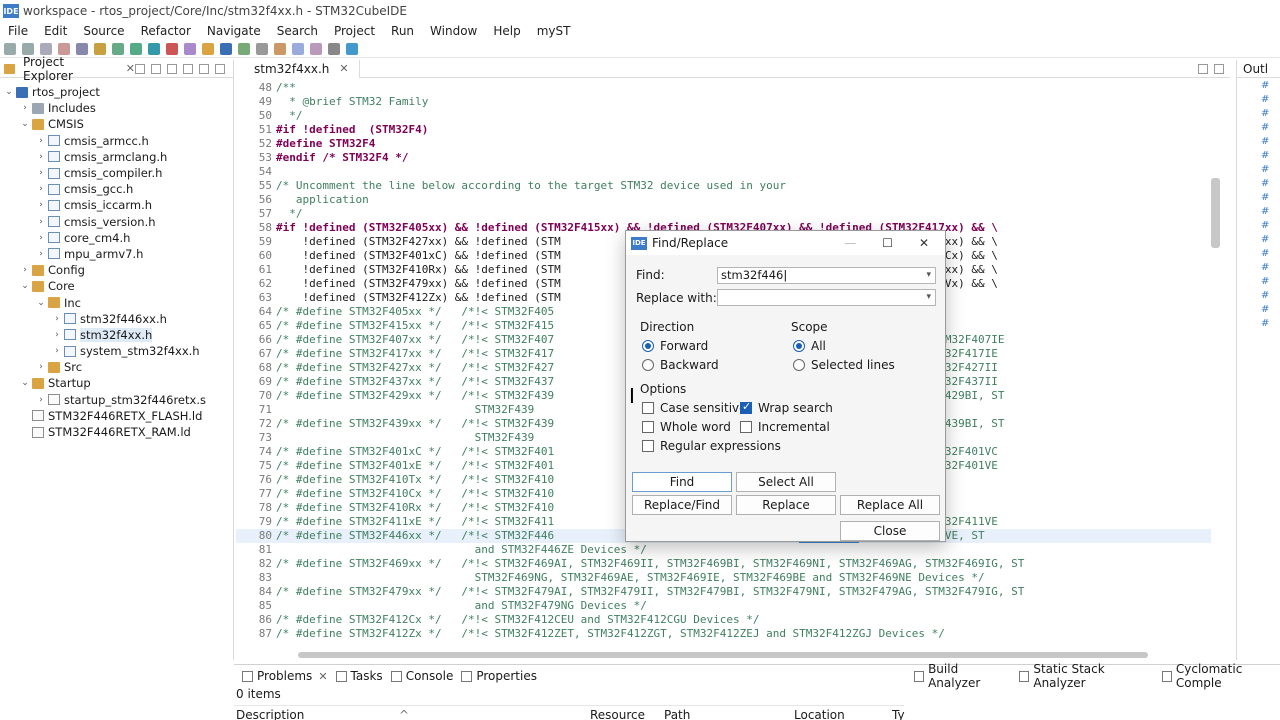  Describe the element at coordinates (359, 676) in the screenshot. I see `tab-tasks: Tasks` at that location.